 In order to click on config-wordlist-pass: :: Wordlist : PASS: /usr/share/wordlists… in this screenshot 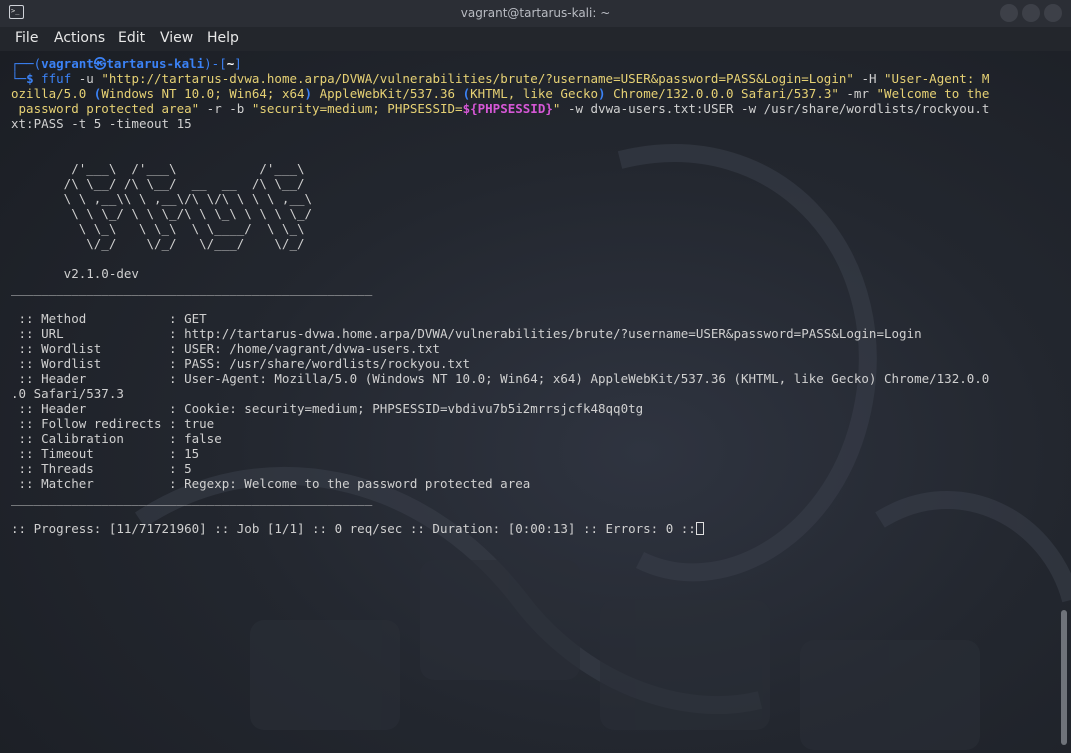, I will do `click(241, 363)`.